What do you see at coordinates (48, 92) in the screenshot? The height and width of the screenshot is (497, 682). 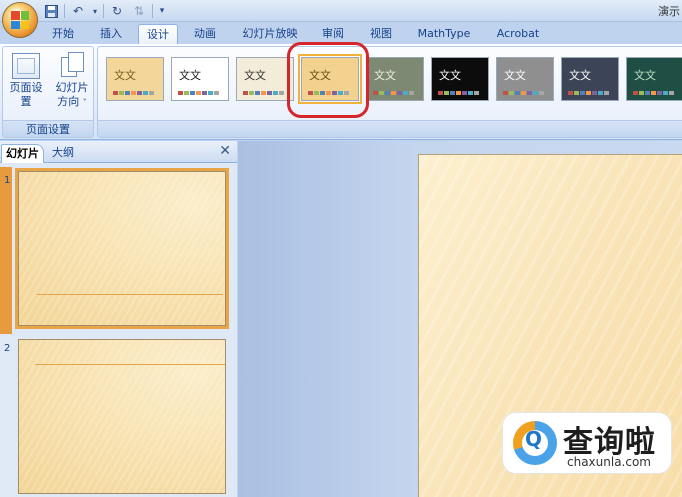 I see `page-setup-group: 页面设置 幻灯片 方向 ˅ 页面设置` at bounding box center [48, 92].